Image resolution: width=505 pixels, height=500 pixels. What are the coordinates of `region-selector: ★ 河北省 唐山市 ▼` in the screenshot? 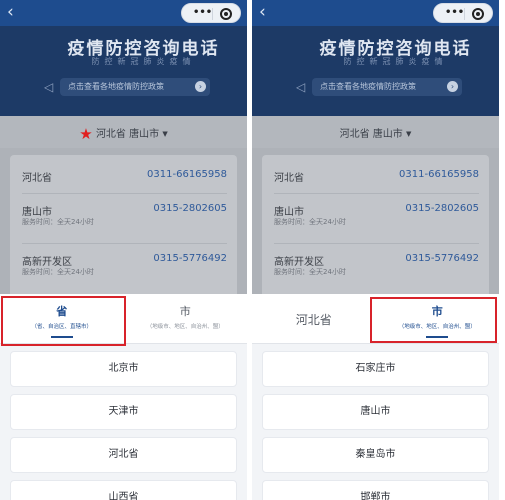 It's located at (123, 132).